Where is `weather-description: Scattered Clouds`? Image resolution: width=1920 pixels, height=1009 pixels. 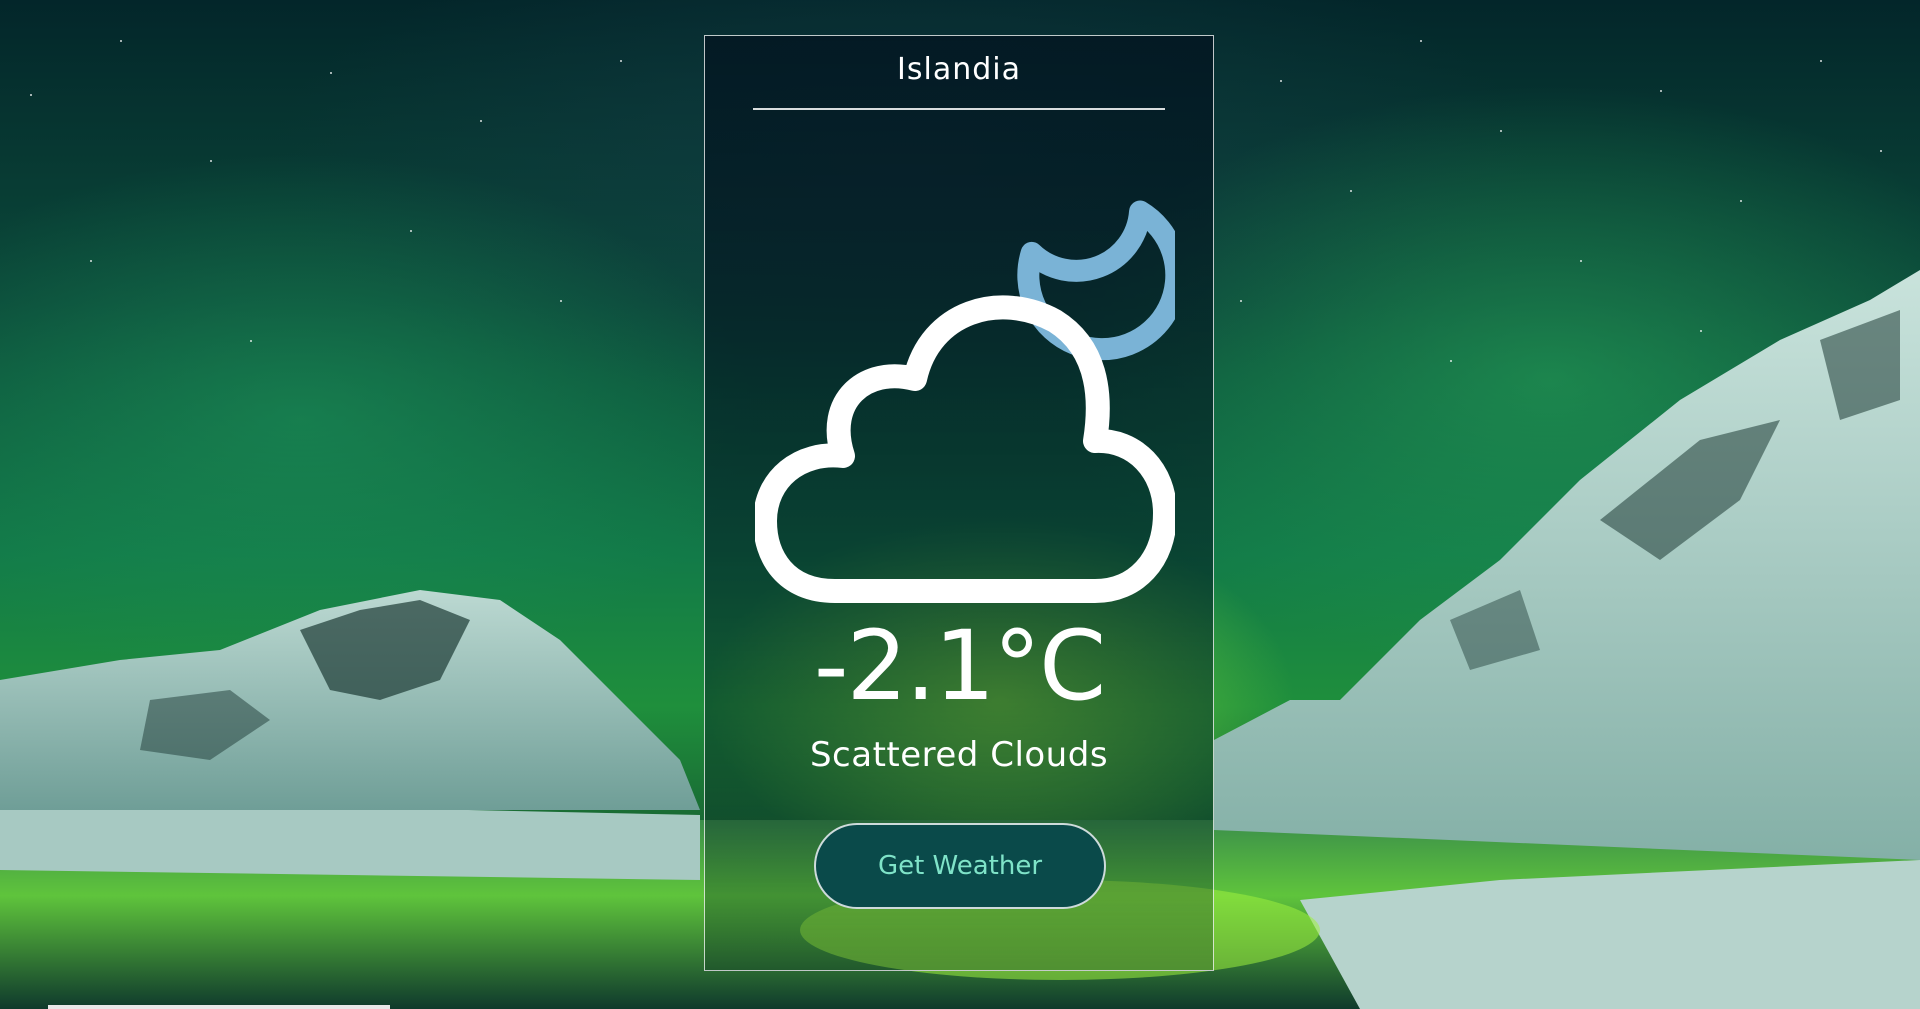
weather-description: Scattered Clouds is located at coordinates (959, 755).